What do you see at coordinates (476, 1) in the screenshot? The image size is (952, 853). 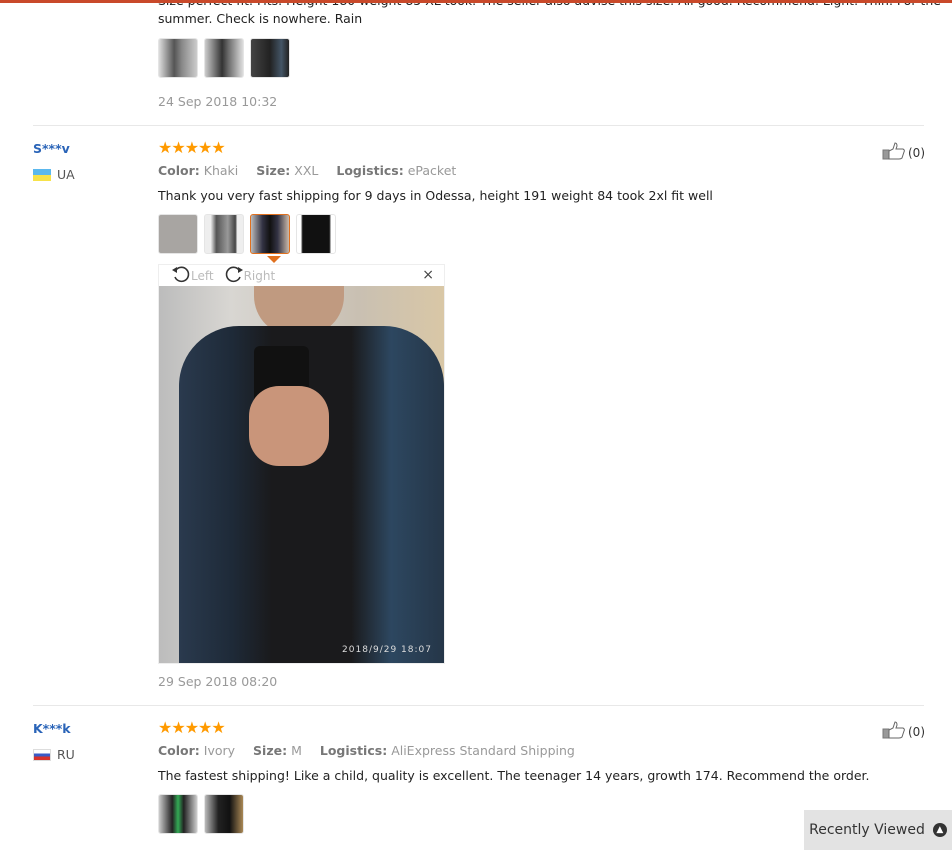 I see `top-accent-bar` at bounding box center [476, 1].